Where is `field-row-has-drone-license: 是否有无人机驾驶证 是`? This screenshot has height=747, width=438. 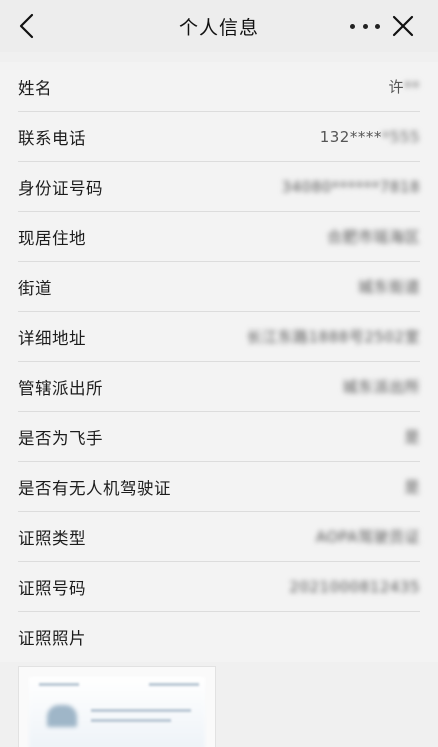
field-row-has-drone-license: 是否有无人机驾驶证 是 is located at coordinates (219, 487).